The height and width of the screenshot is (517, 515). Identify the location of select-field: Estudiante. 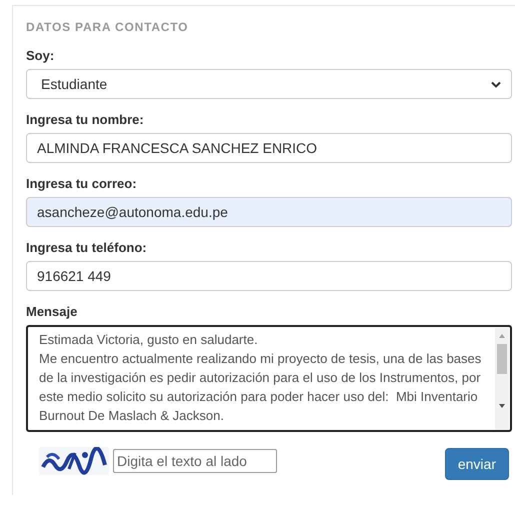
(269, 84).